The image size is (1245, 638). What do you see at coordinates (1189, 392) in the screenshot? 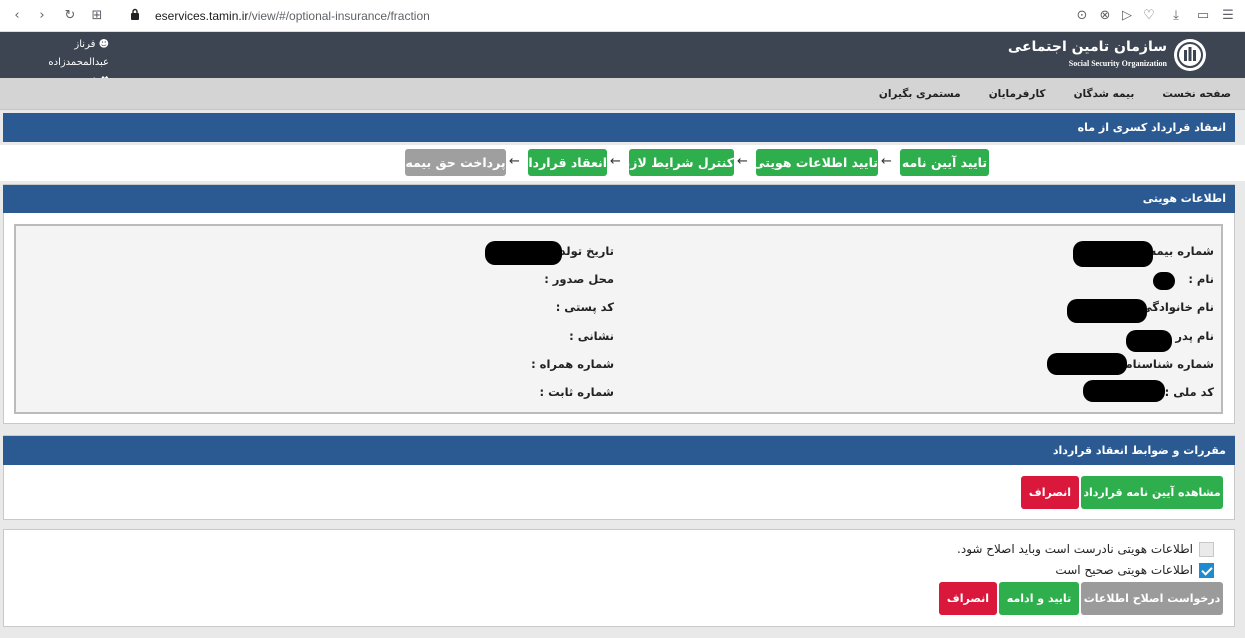
I see `field-national-code: کد ملی :` at bounding box center [1189, 392].